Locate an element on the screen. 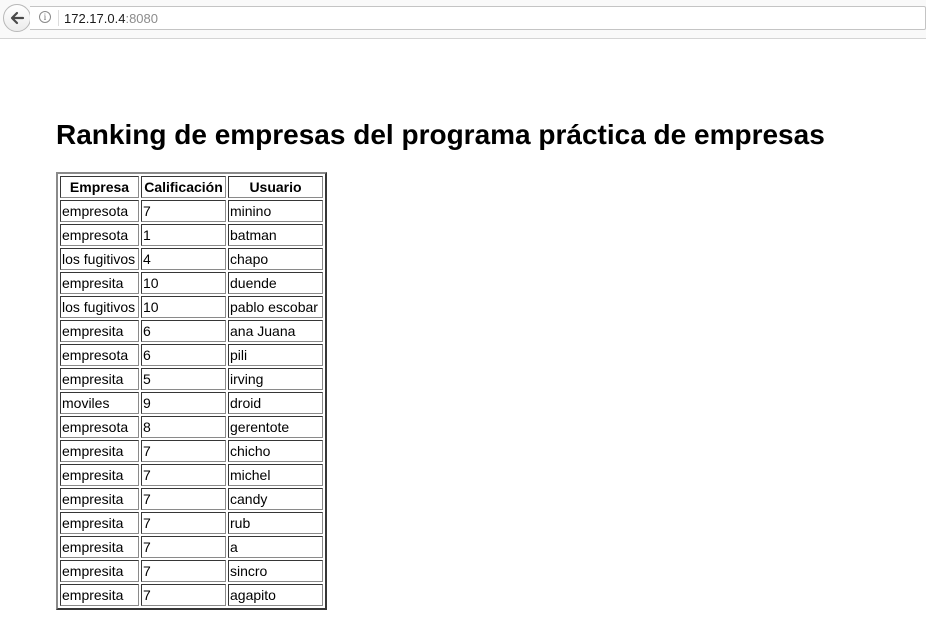 This screenshot has height=623, width=926. cell-usuario: ana Juana is located at coordinates (275, 331).